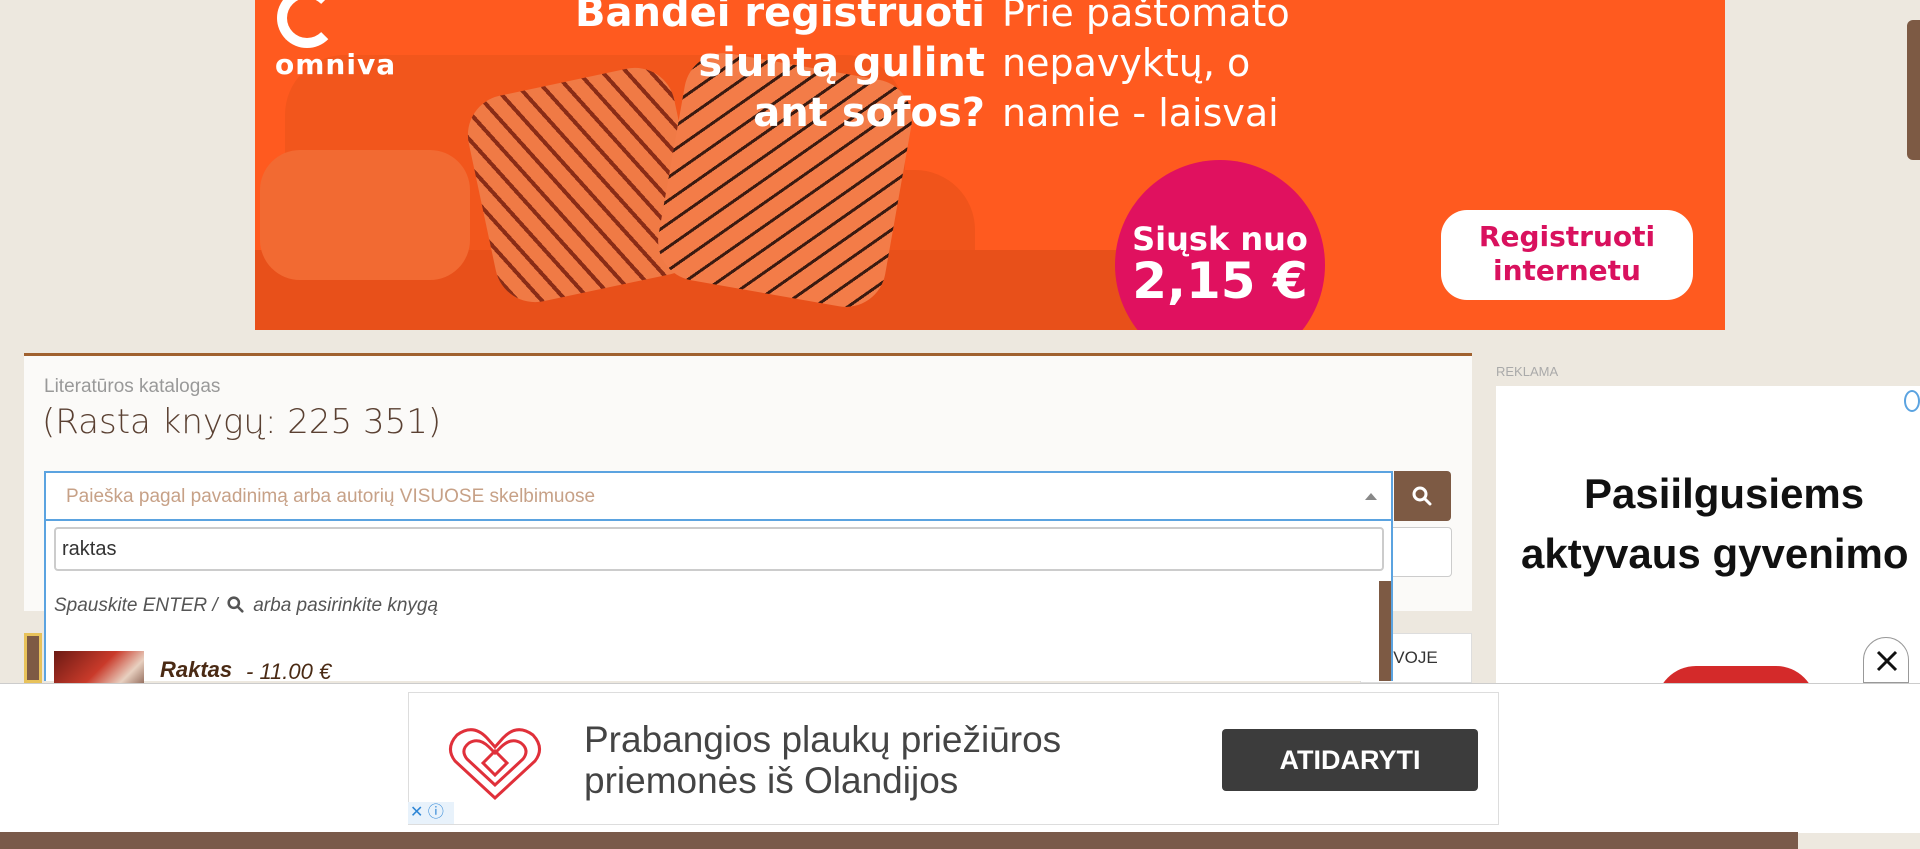 The height and width of the screenshot is (849, 1920). What do you see at coordinates (1140, 113) in the screenshot?
I see `banner-answer-line: namie - laisvai` at bounding box center [1140, 113].